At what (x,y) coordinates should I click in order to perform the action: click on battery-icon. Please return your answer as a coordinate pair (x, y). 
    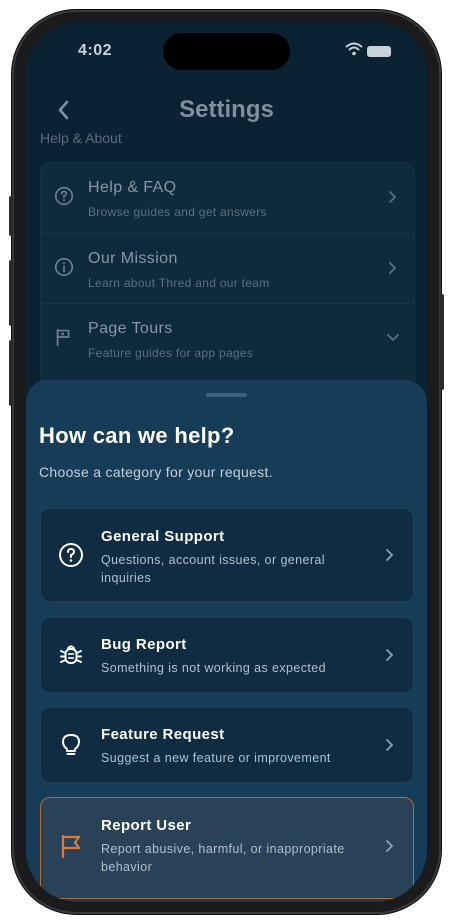
    Looking at the image, I should click on (379, 51).